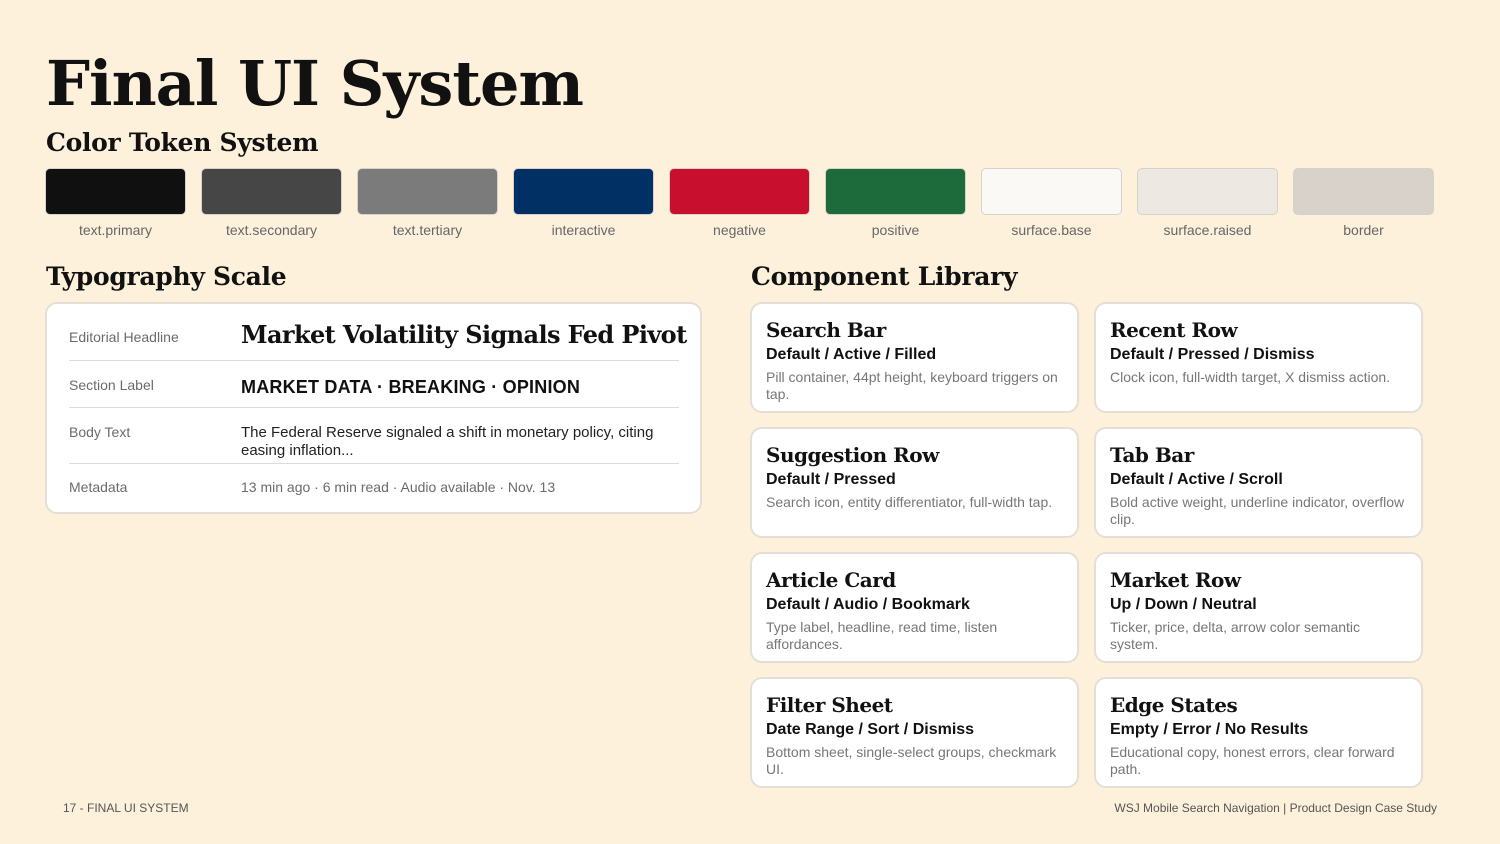  I want to click on swatch-label: negative, so click(739, 230).